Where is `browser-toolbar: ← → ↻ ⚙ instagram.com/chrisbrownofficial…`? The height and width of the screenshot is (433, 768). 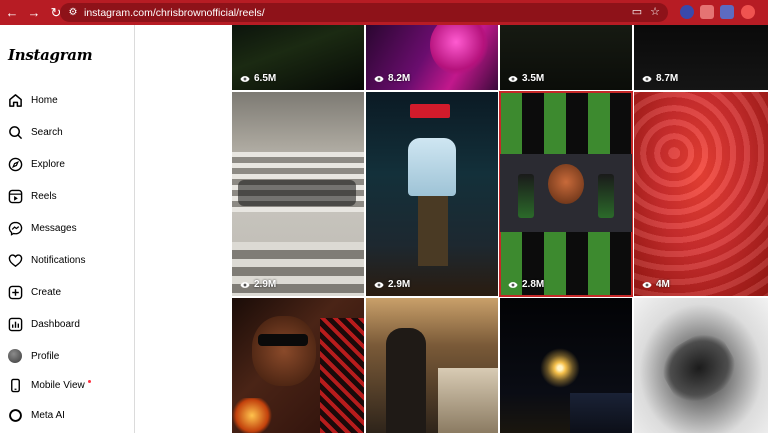 browser-toolbar: ← → ↻ ⚙ instagram.com/chrisbrownofficial… is located at coordinates (384, 12).